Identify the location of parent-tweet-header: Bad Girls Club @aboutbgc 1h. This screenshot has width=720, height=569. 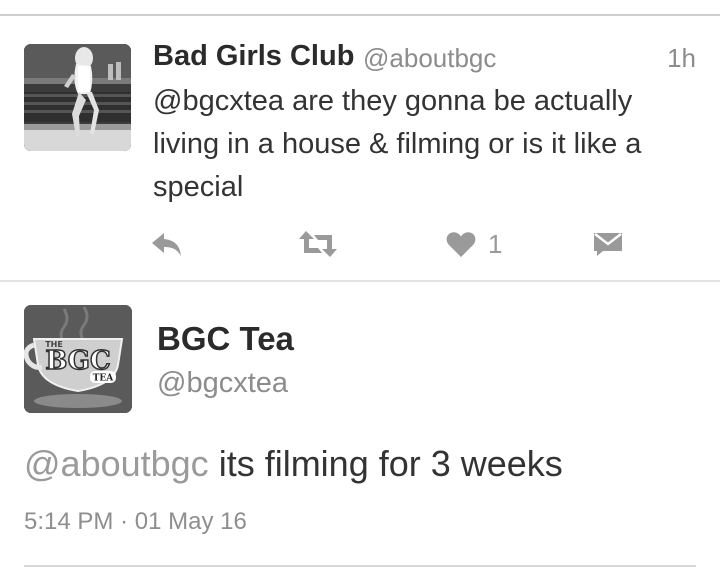
(425, 60).